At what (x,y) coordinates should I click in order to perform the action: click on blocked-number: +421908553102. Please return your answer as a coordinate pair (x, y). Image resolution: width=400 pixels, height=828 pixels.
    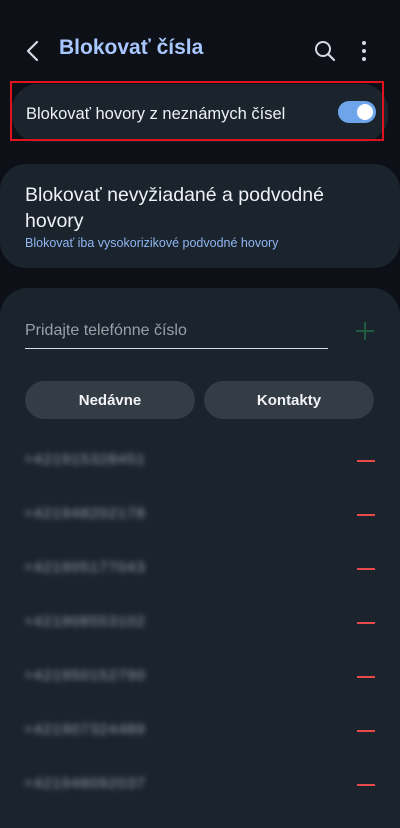
    Looking at the image, I should click on (85, 621).